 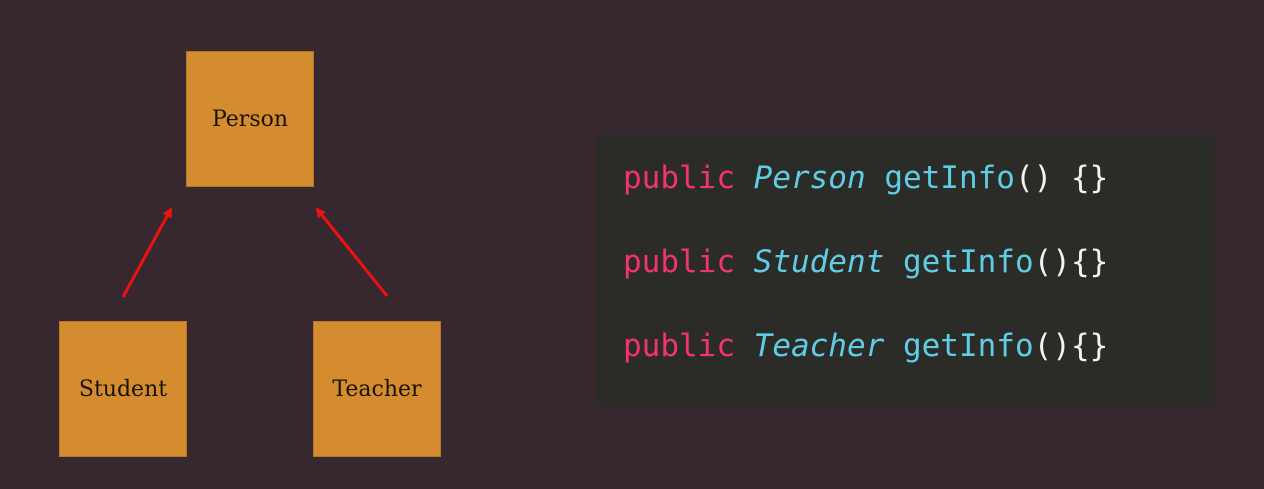 What do you see at coordinates (819, 346) in the screenshot?
I see `return-type: Teacher` at bounding box center [819, 346].